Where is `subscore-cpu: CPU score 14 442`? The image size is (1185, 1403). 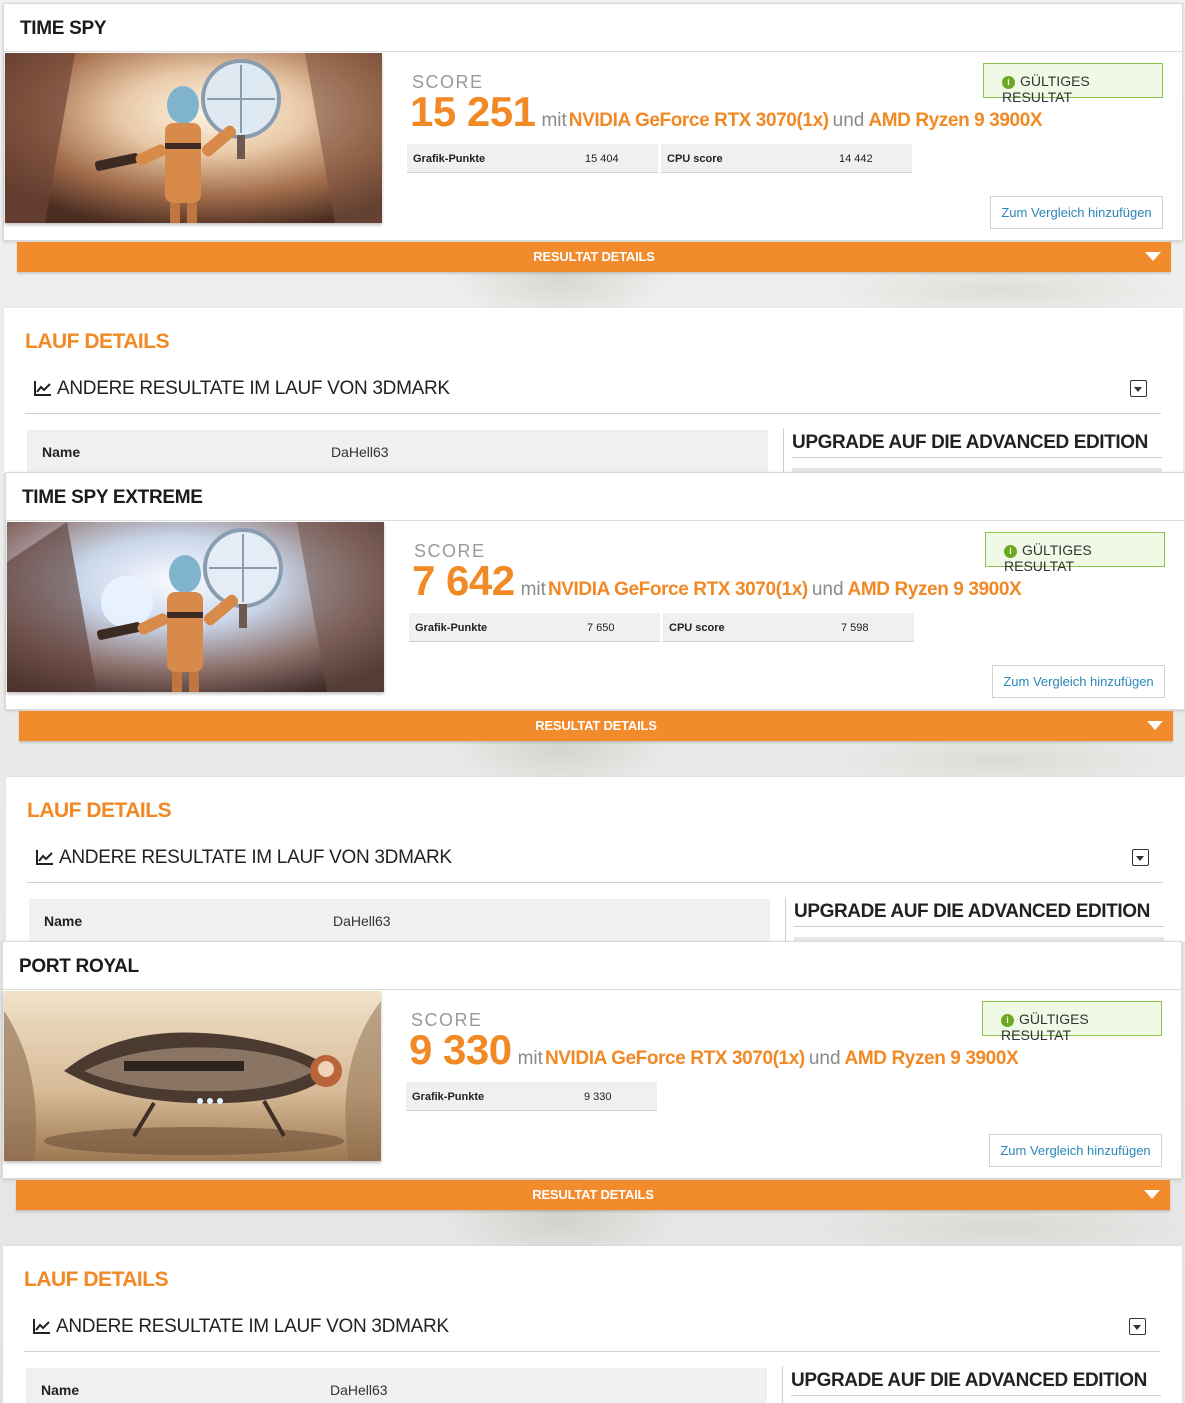 subscore-cpu: CPU score 14 442 is located at coordinates (786, 158).